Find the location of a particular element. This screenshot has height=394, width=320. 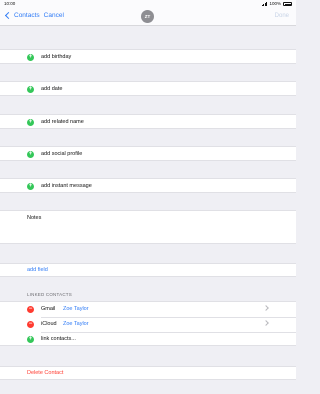

add-field-row: add field is located at coordinates (148, 270).